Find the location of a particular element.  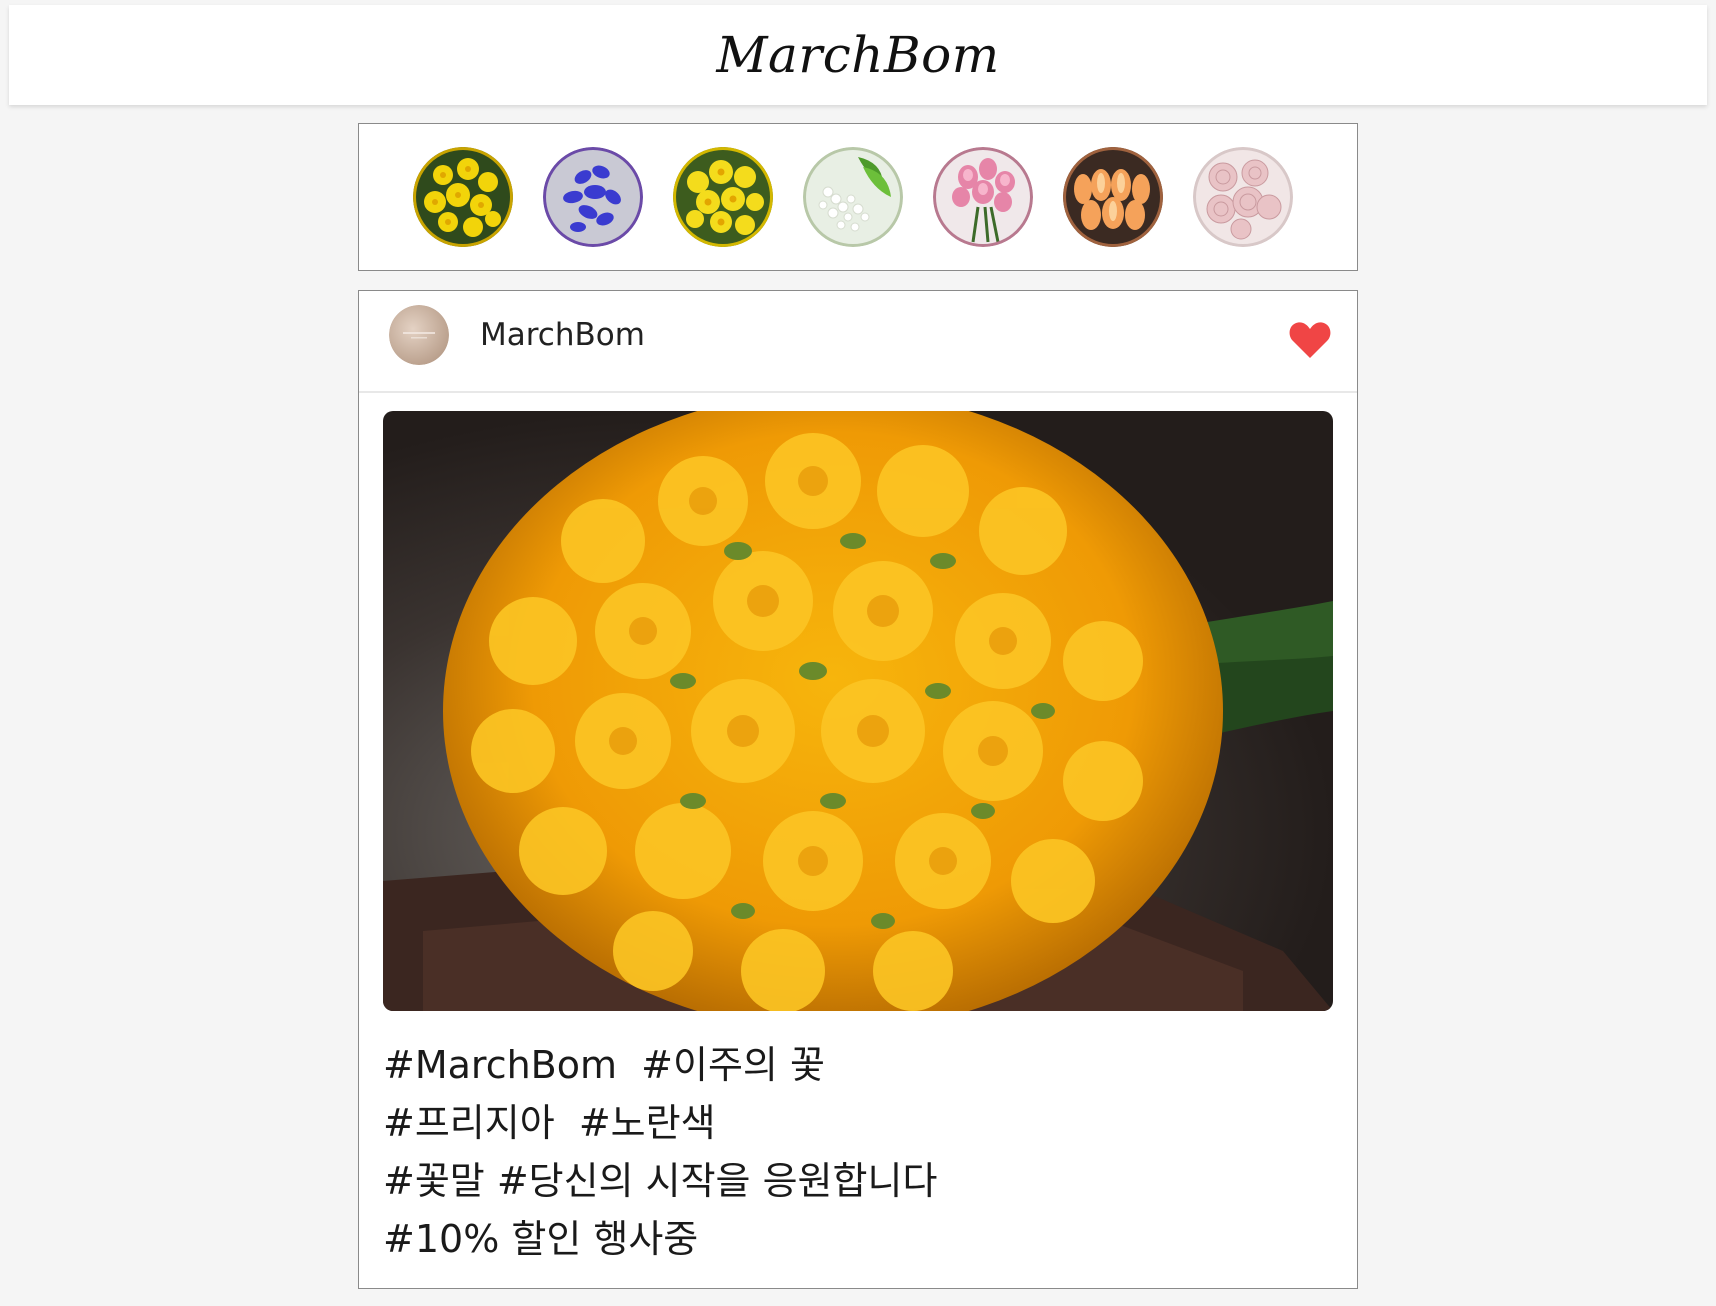

lisianthus-story-icon is located at coordinates (983, 197).